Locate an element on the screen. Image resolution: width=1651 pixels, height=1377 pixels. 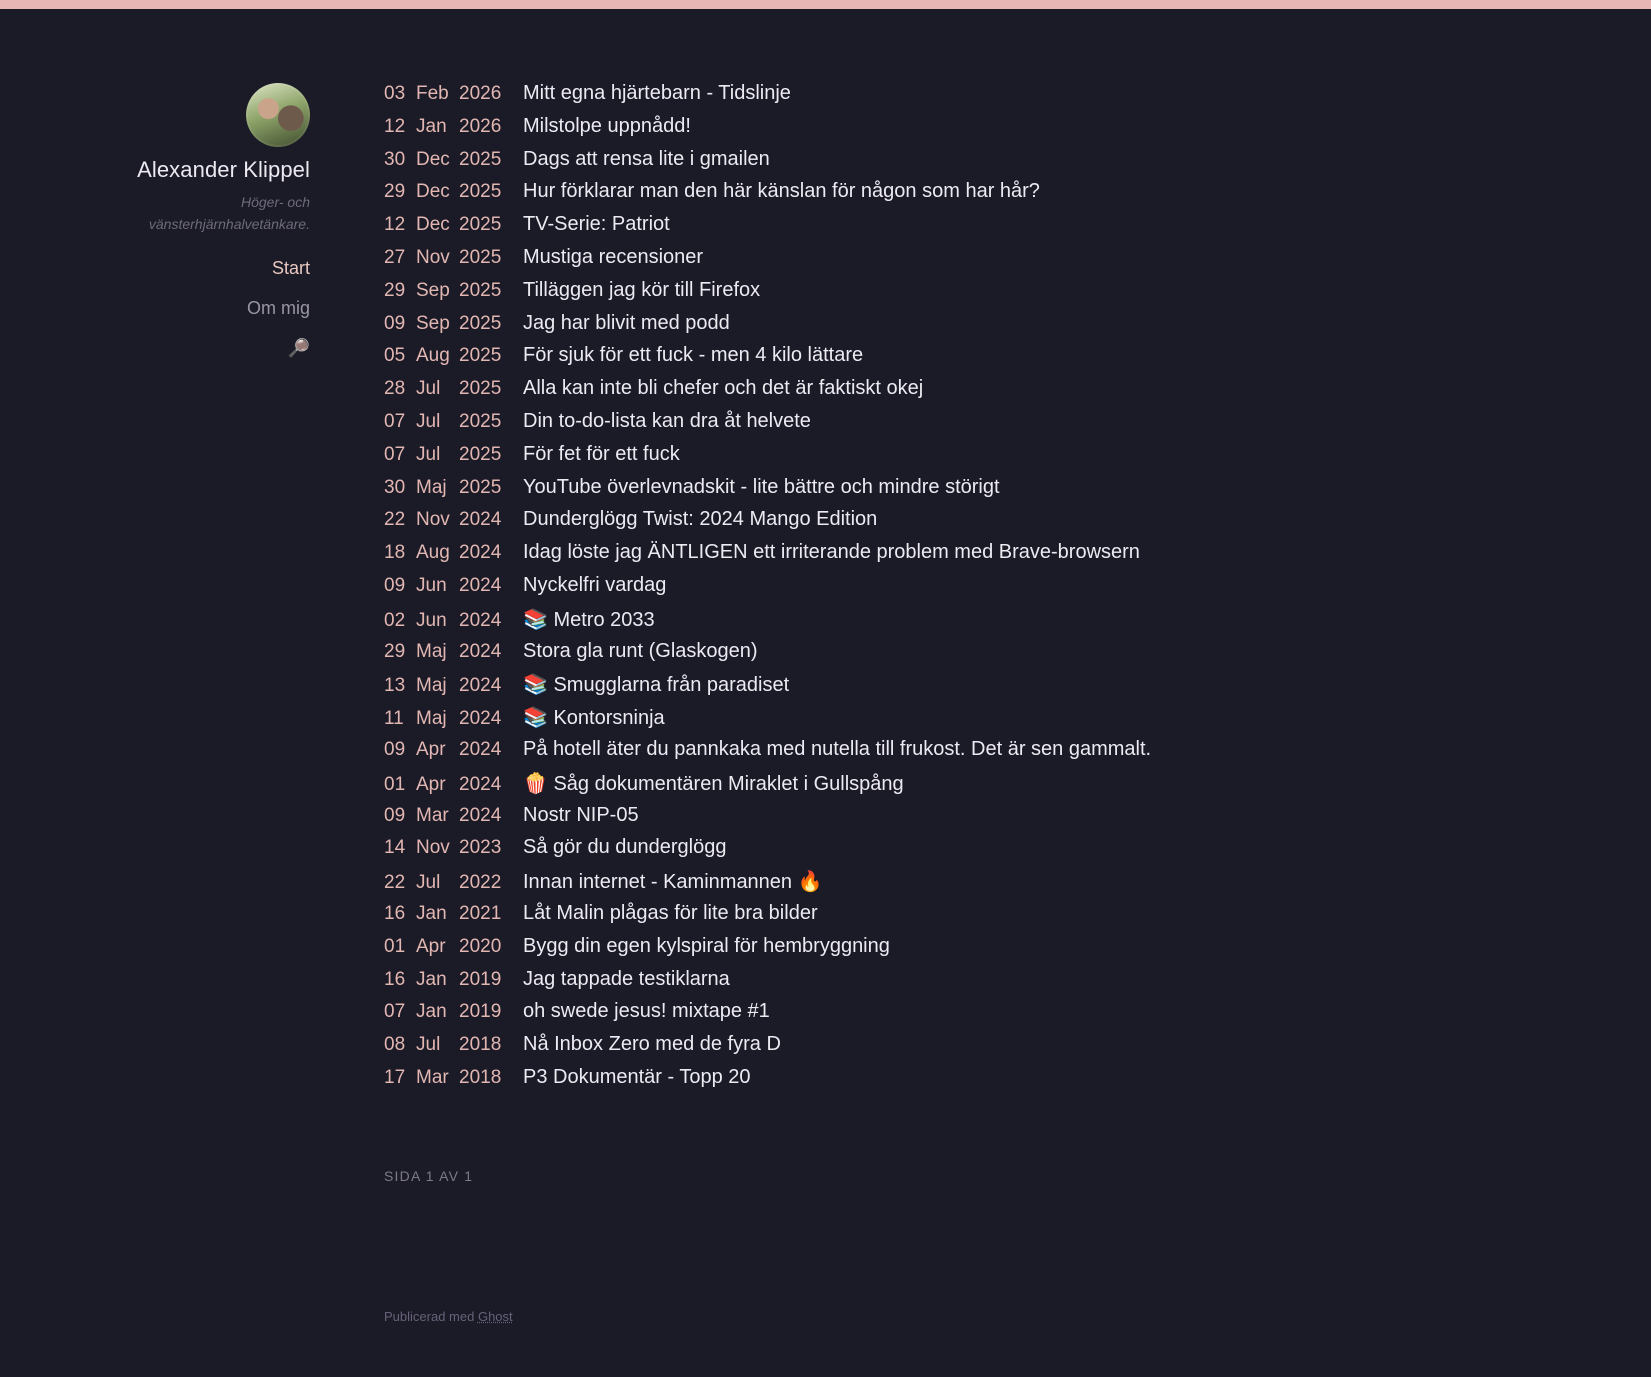
post-date-year: 2021 is located at coordinates (480, 913).